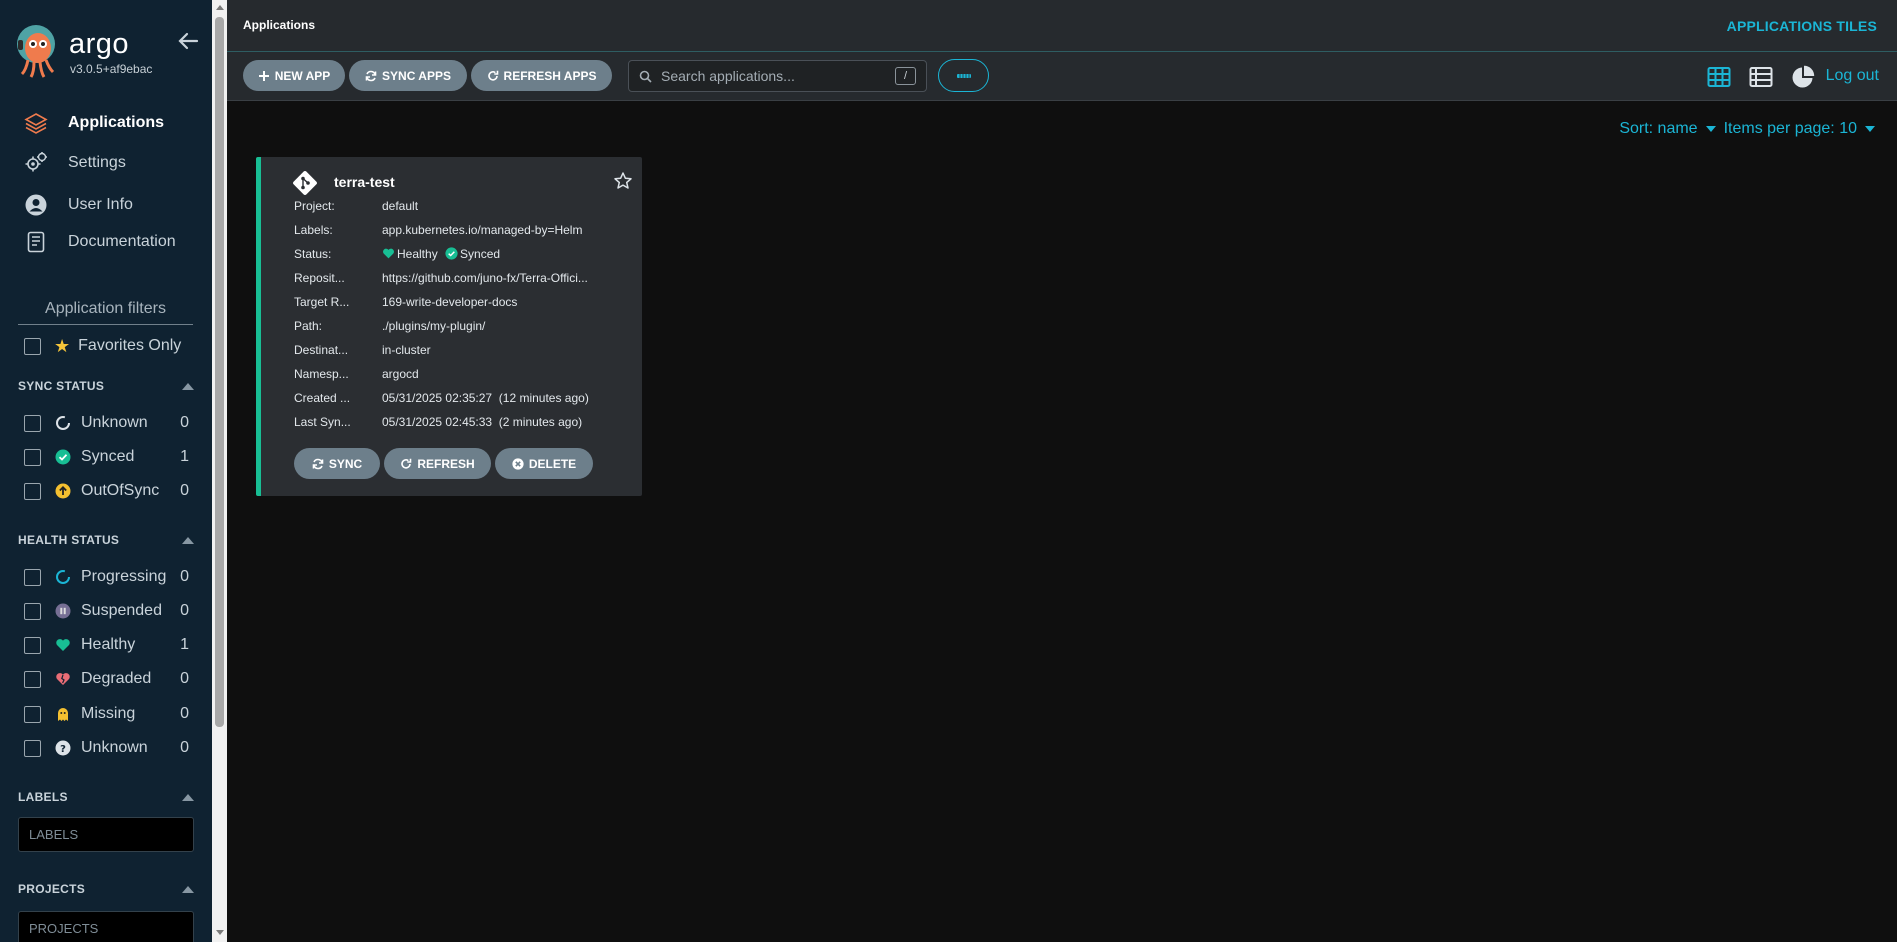  Describe the element at coordinates (106, 540) in the screenshot. I see `health-status-header: HEALTH STATUS` at that location.